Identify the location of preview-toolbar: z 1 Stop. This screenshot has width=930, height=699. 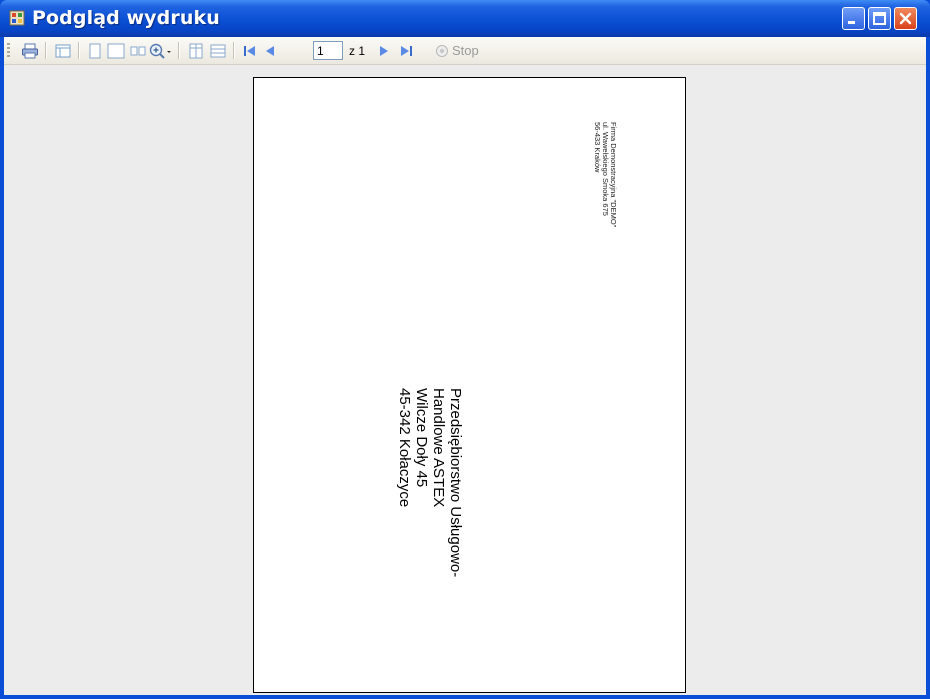
(465, 51).